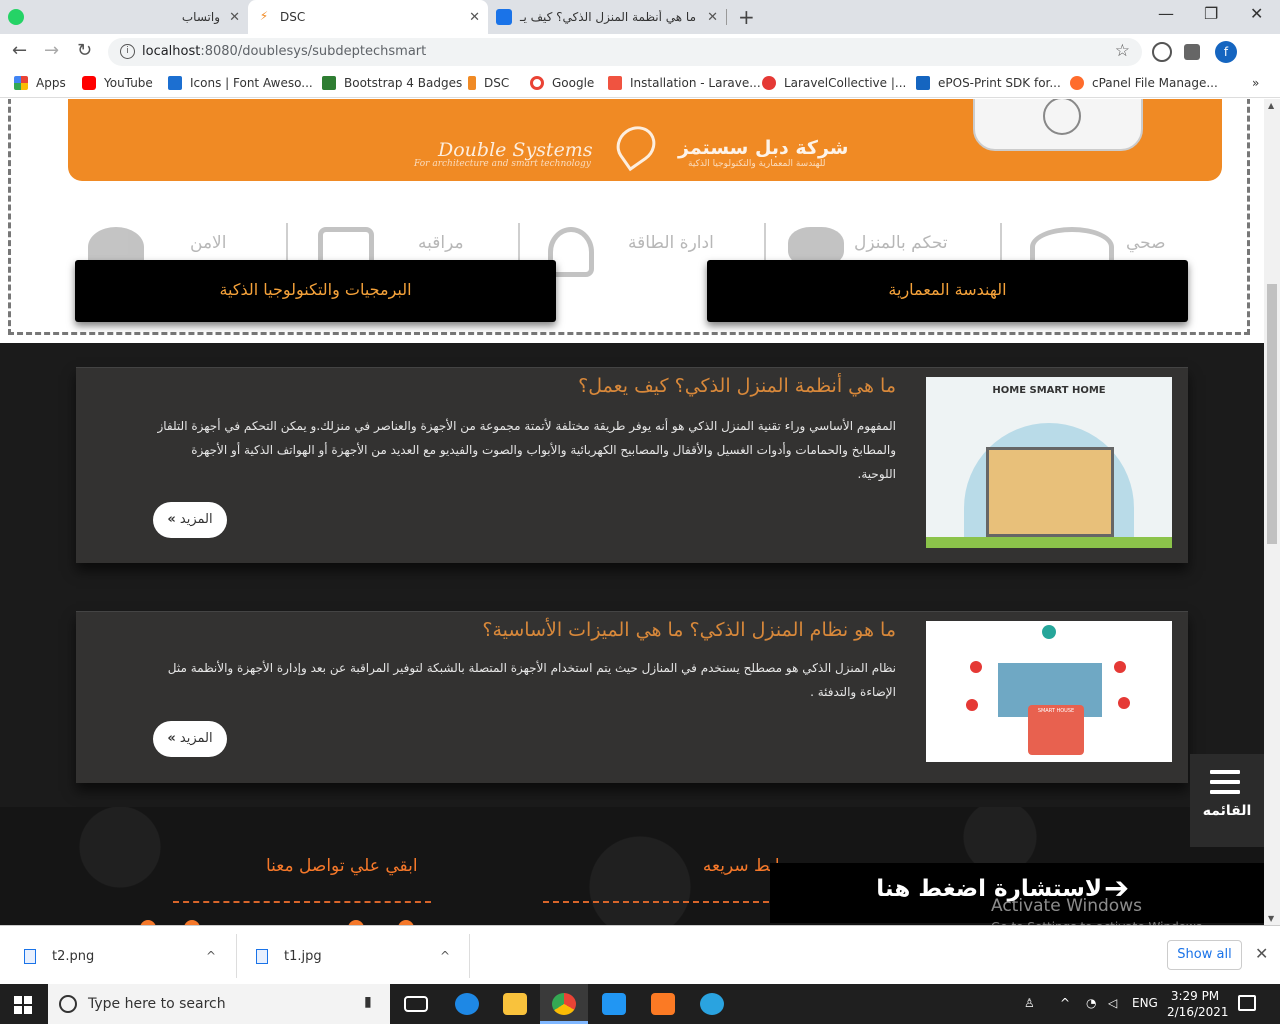  I want to click on microphone-icon: ▮, so click(368, 1002).